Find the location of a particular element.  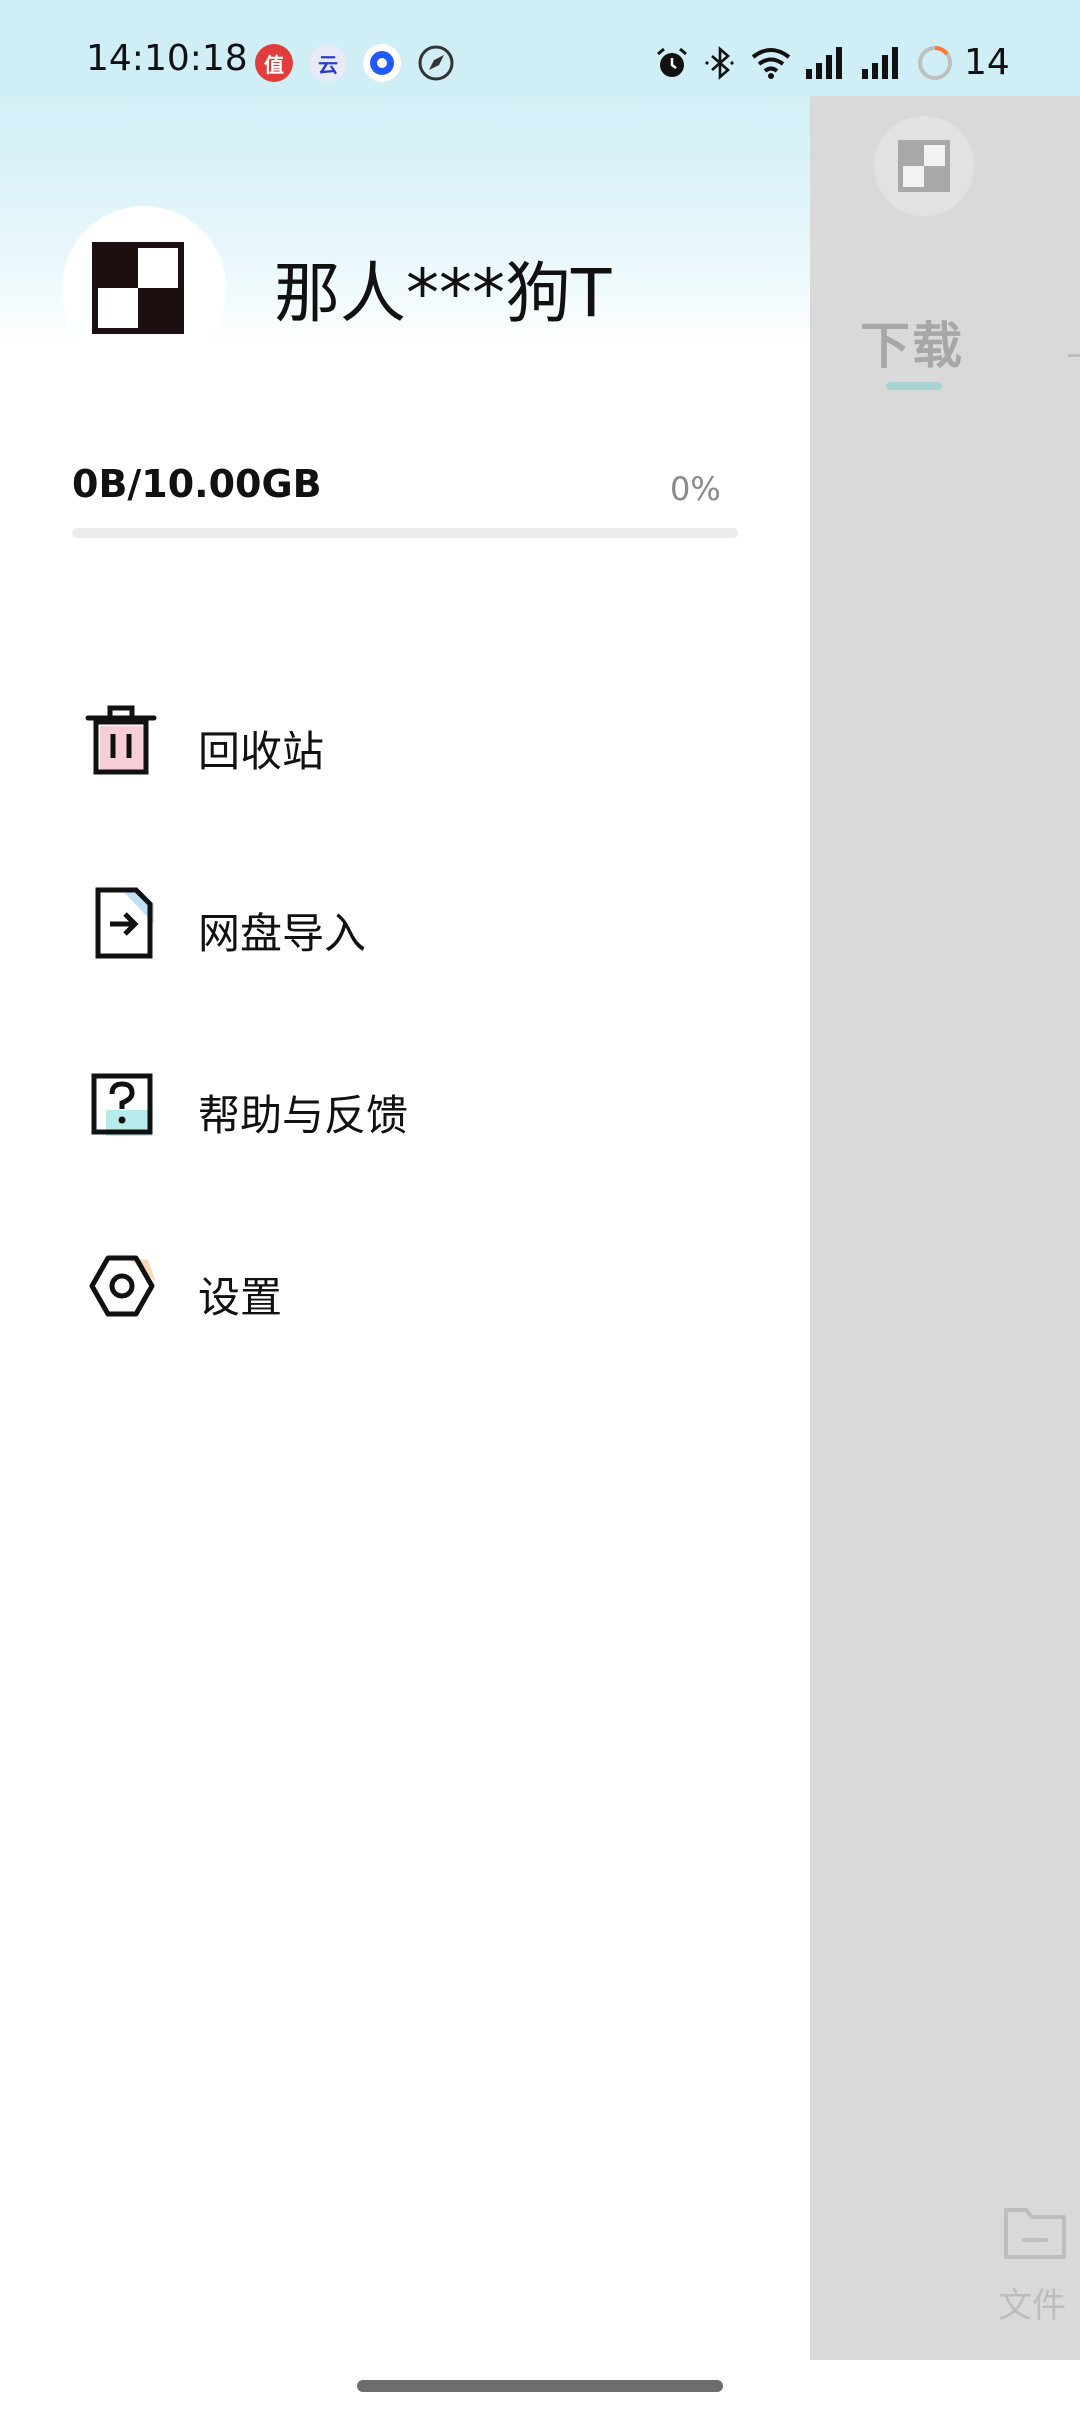

avatar-image is located at coordinates (138, 288).